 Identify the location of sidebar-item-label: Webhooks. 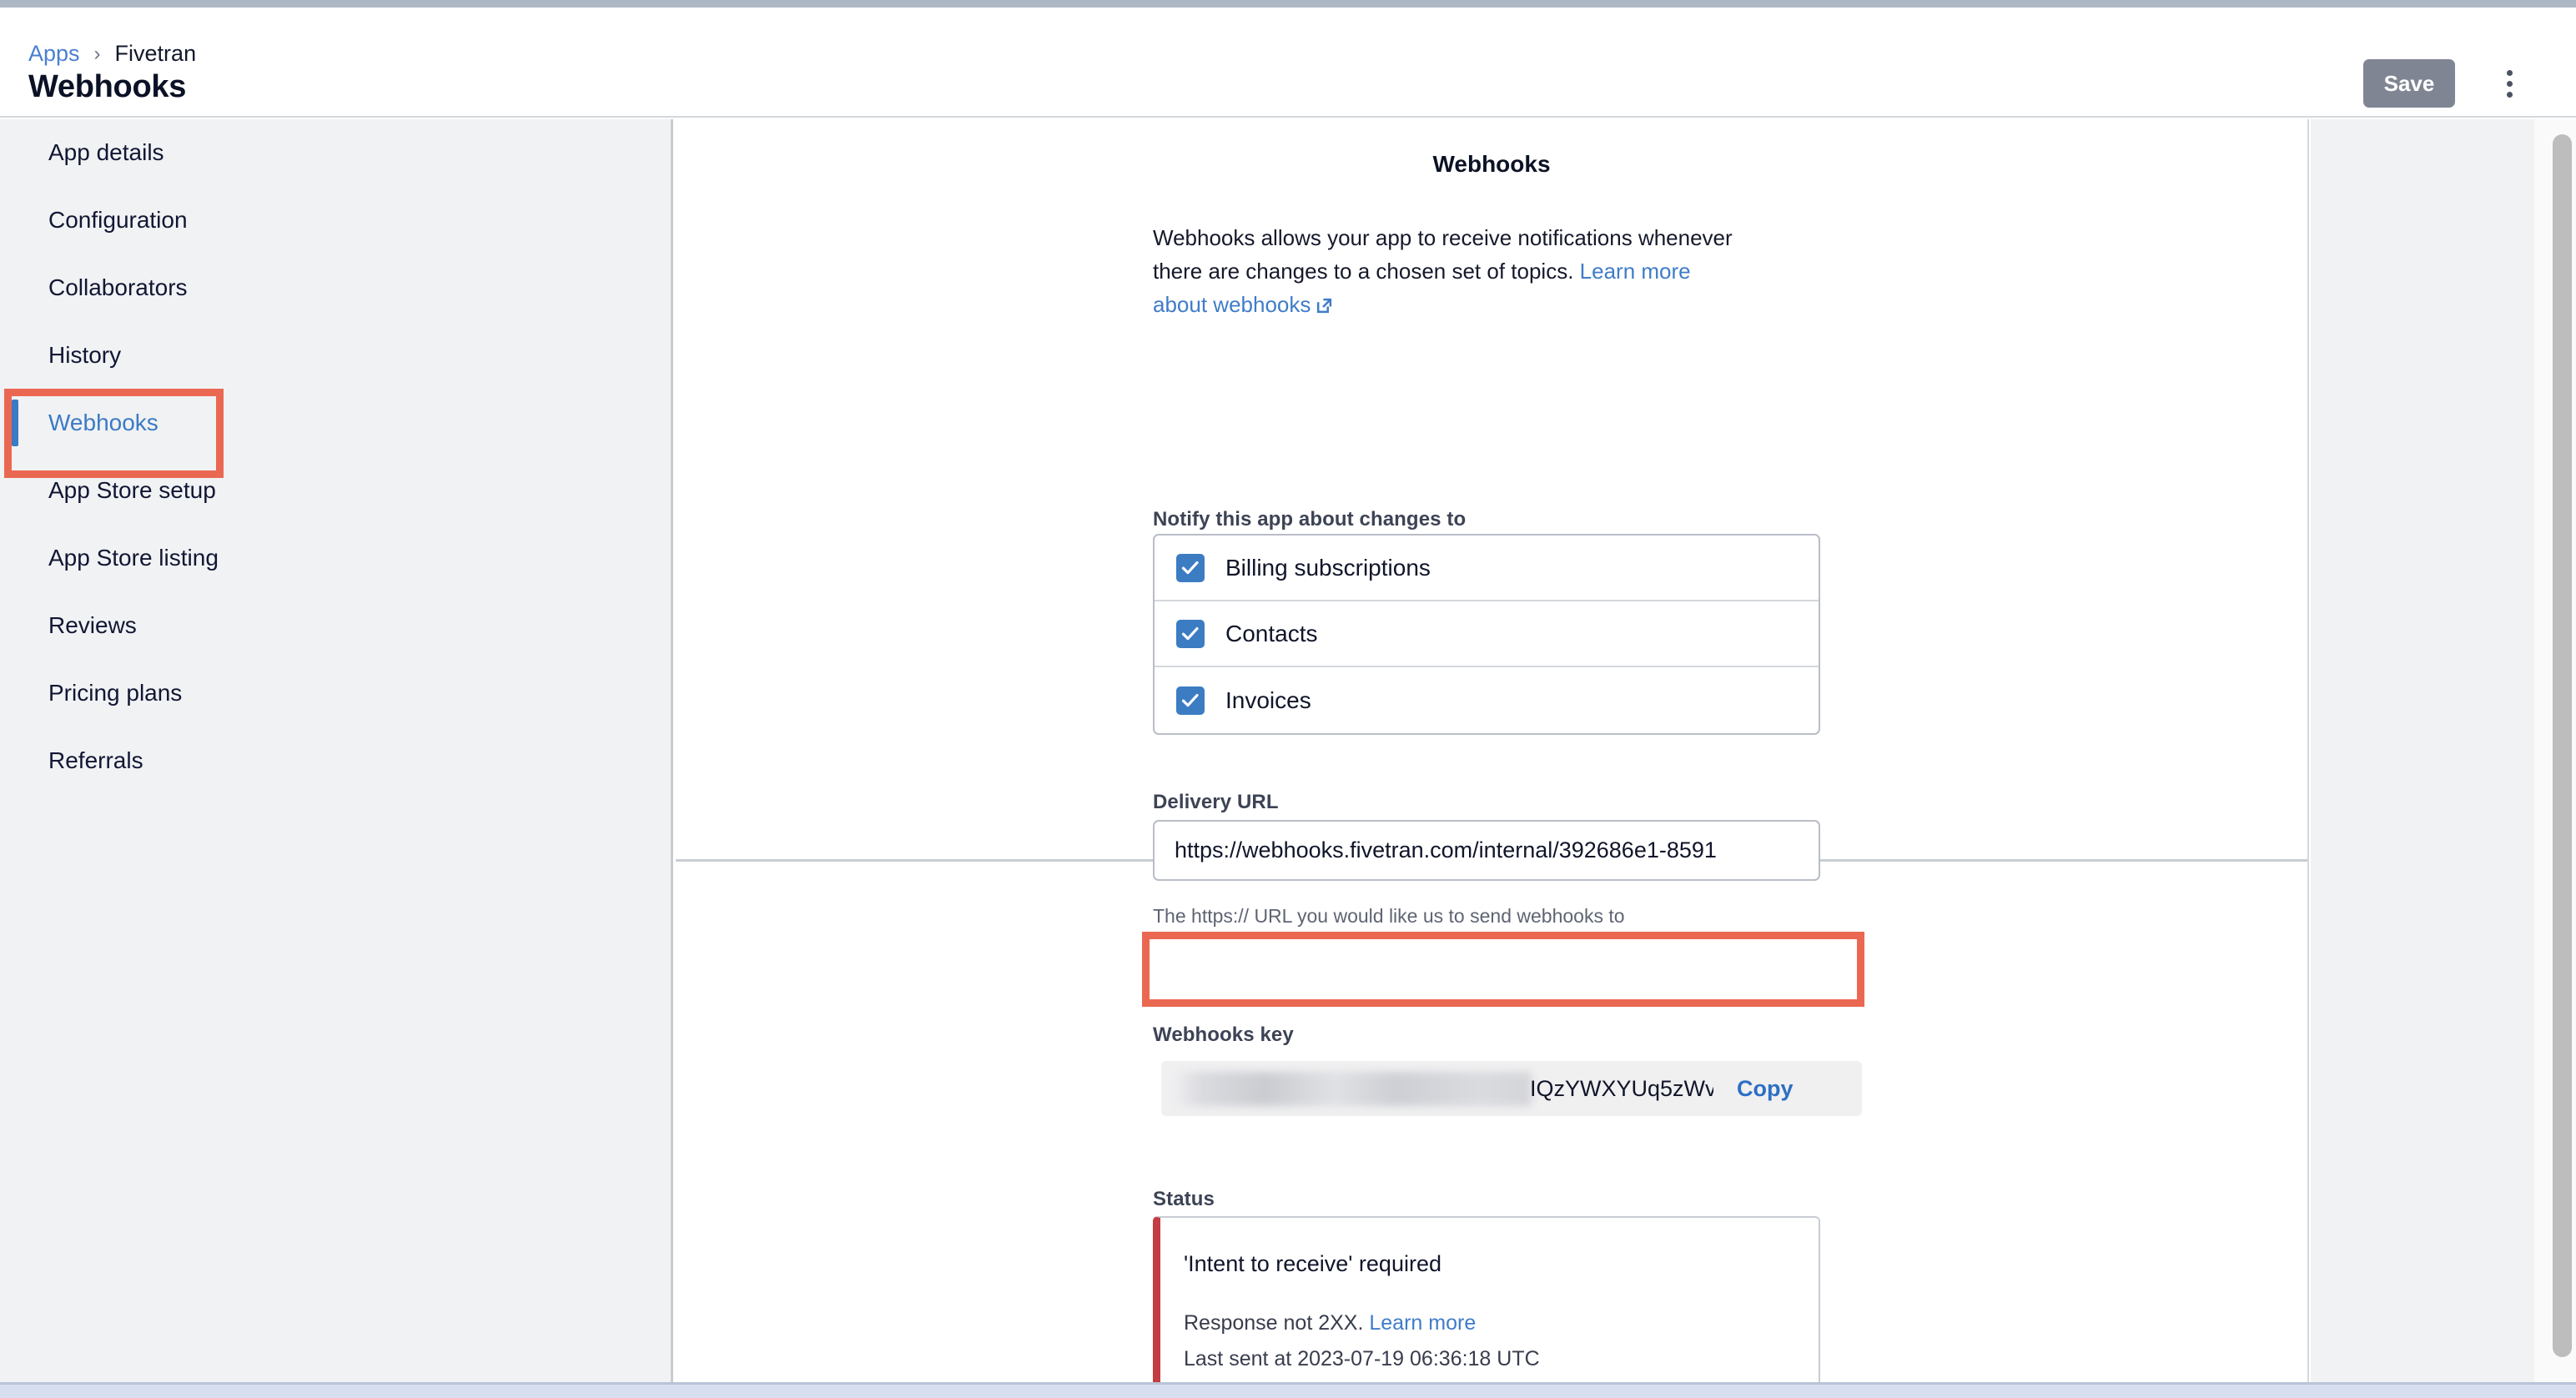
(103, 422).